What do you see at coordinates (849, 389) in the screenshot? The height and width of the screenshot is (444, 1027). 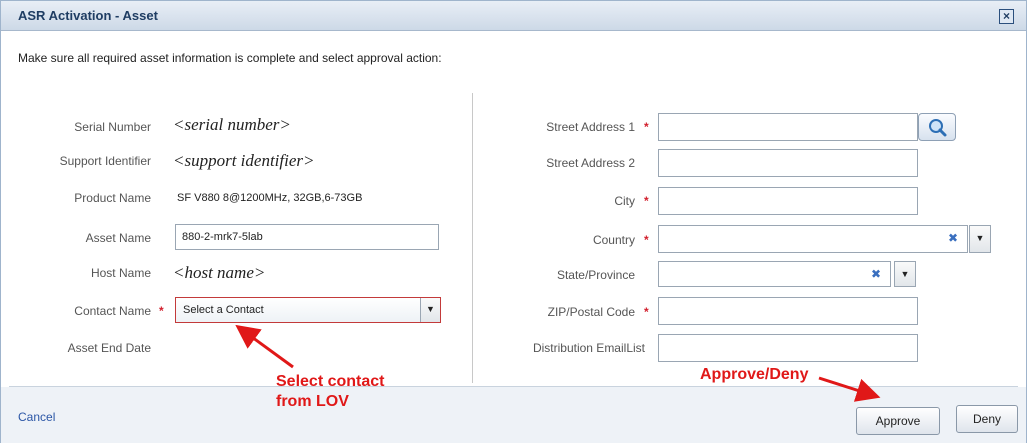 I see `approve-deny-arrow` at bounding box center [849, 389].